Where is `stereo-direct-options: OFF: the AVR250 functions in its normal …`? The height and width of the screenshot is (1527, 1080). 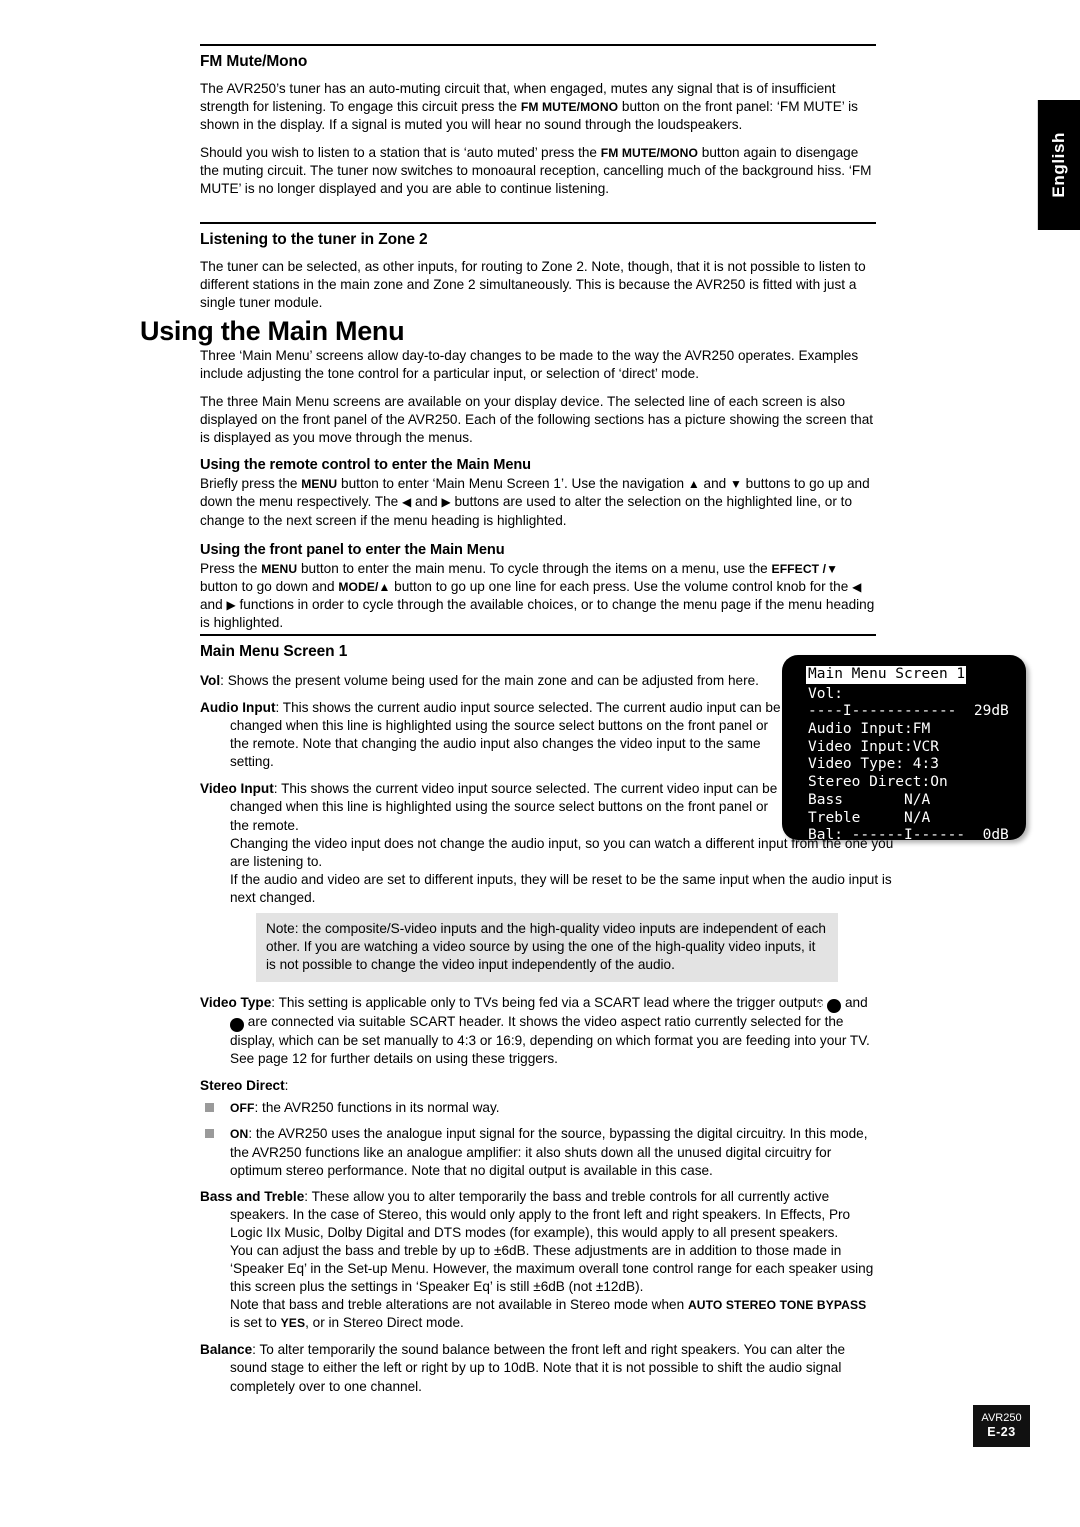
stereo-direct-options: OFF: the AVR250 functions in its normal … is located at coordinates (538, 1139).